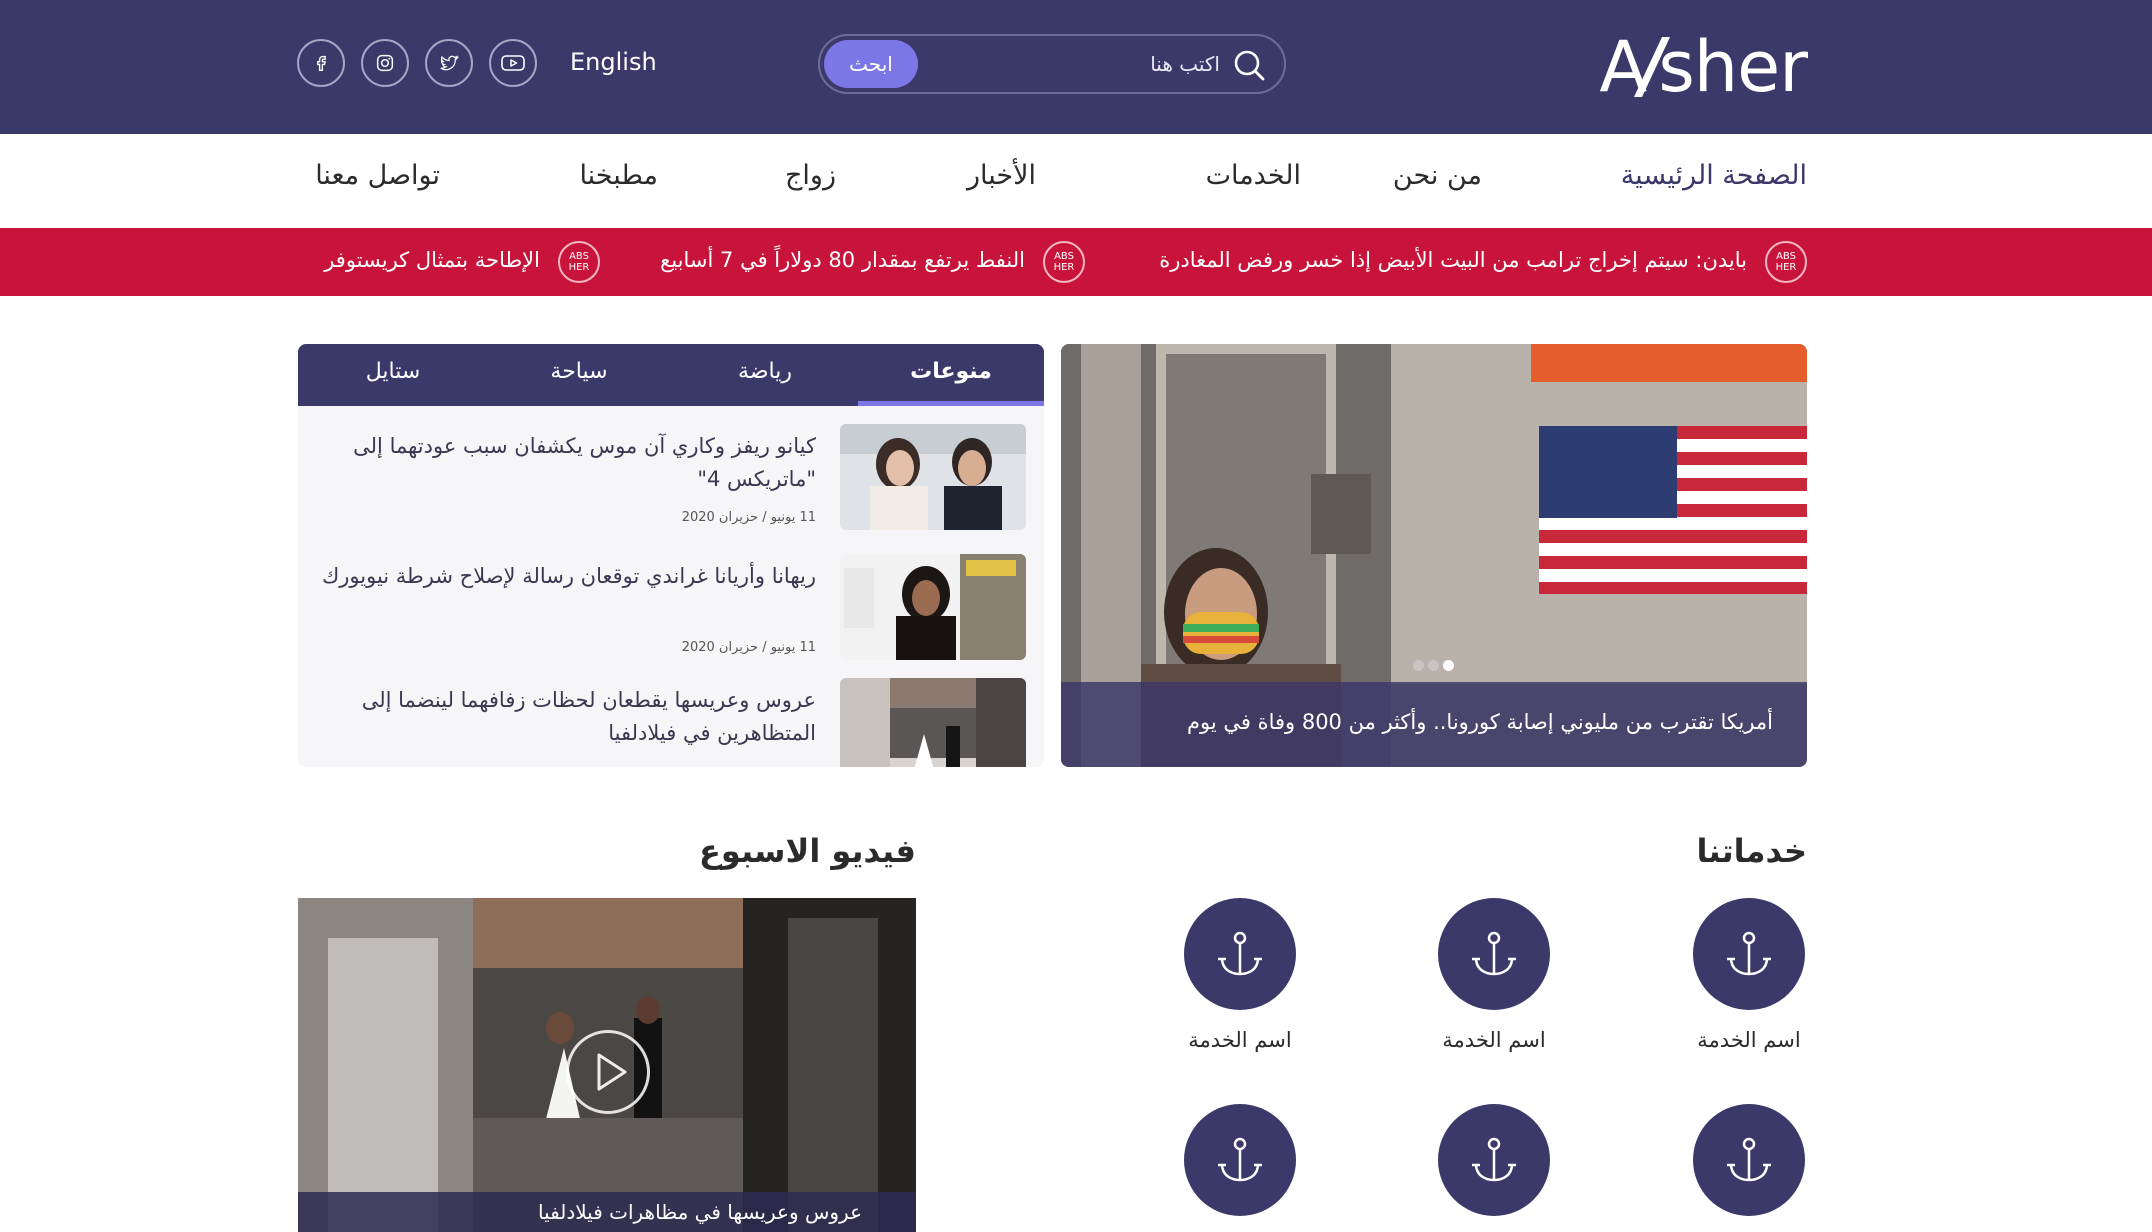  Describe the element at coordinates (810, 175) in the screenshot. I see `nav-marriage: زواج` at that location.